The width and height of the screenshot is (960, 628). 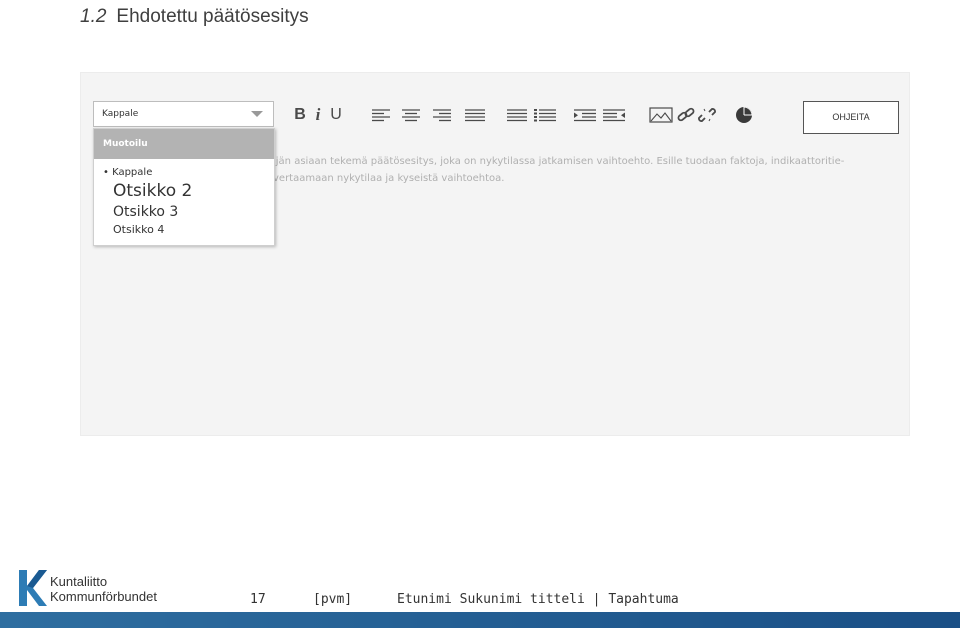 What do you see at coordinates (707, 115) in the screenshot?
I see `unlink-icon` at bounding box center [707, 115].